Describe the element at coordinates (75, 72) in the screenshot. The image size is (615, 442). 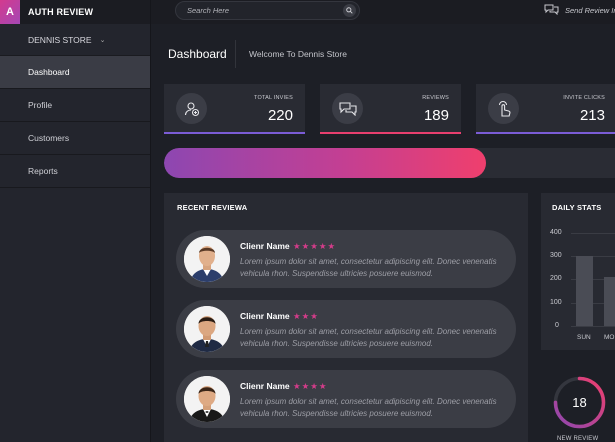
I see `sidebar-item-dashboard: Dashboard` at that location.